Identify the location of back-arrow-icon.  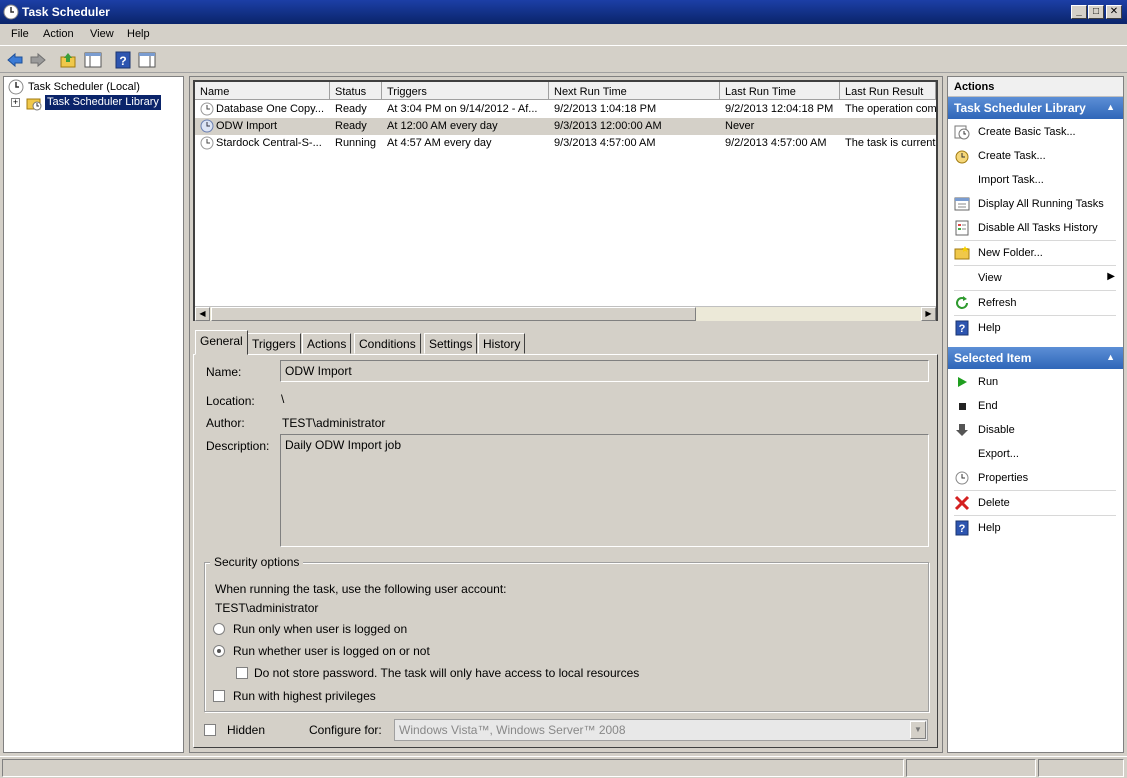
(15, 60).